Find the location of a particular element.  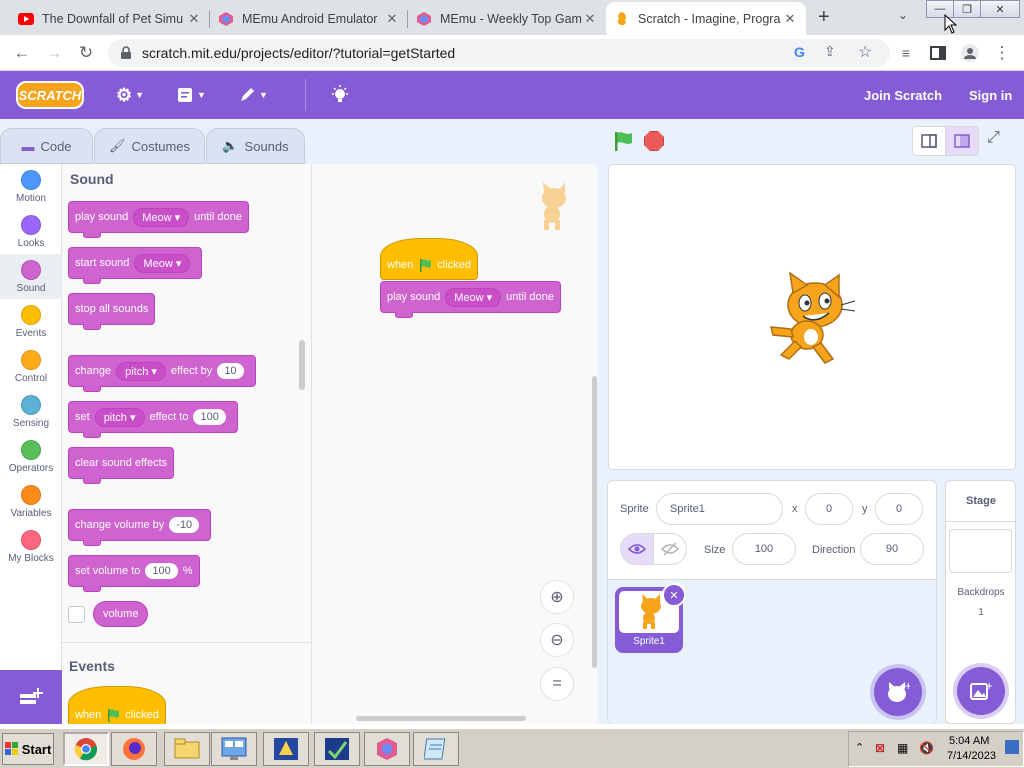

add-extension-button is located at coordinates (31, 697).